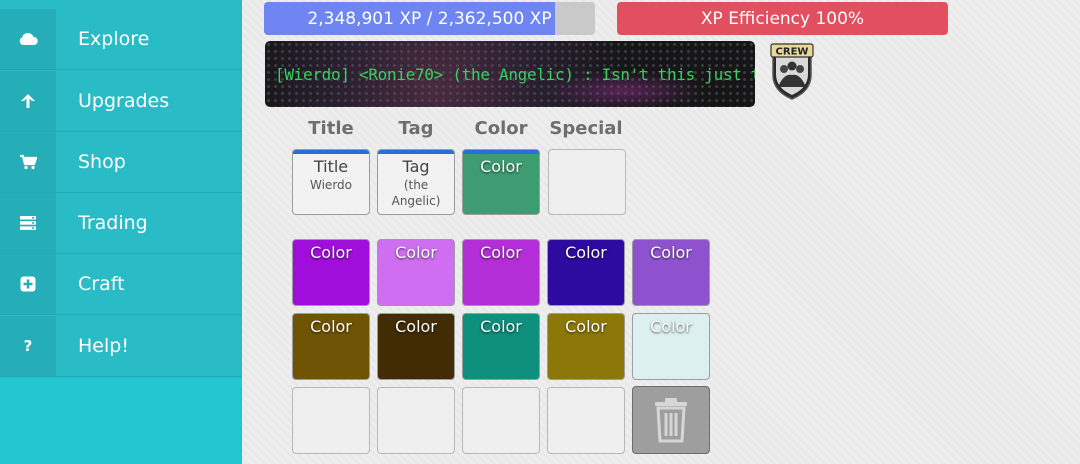 This screenshot has height=464, width=1080. What do you see at coordinates (28, 223) in the screenshot?
I see `server-icon` at bounding box center [28, 223].